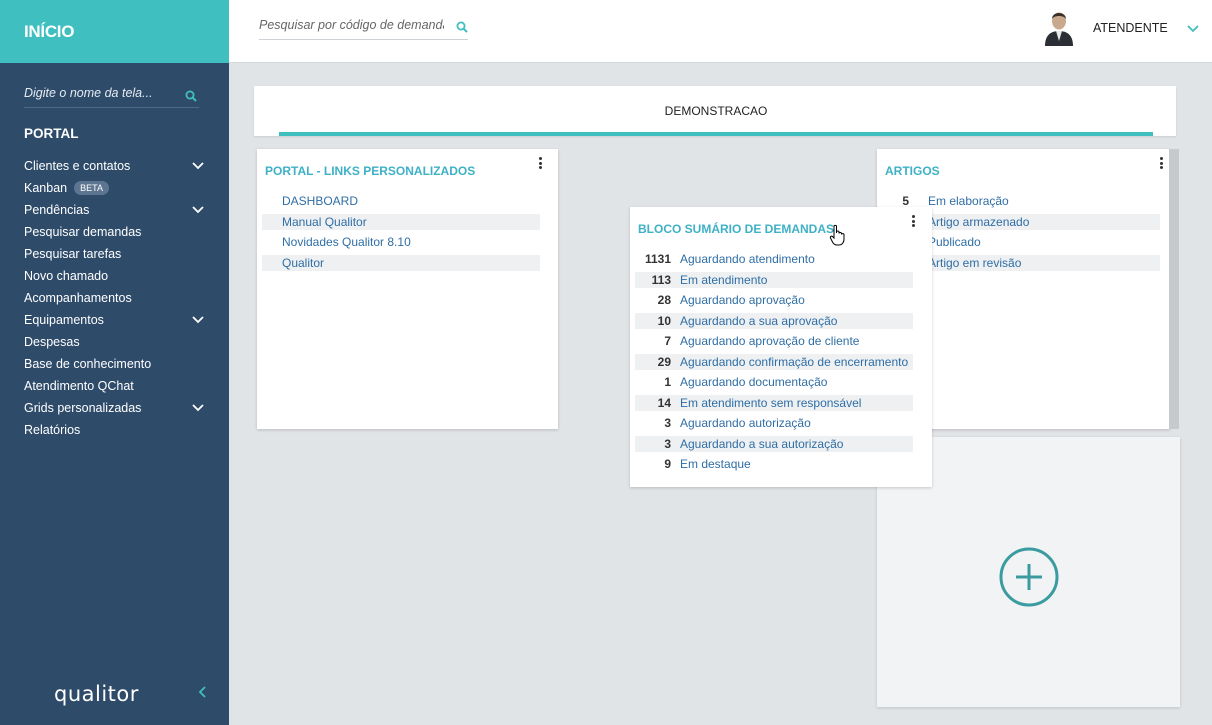  What do you see at coordinates (401, 222) in the screenshot?
I see `list-item: Manual Qualitor` at bounding box center [401, 222].